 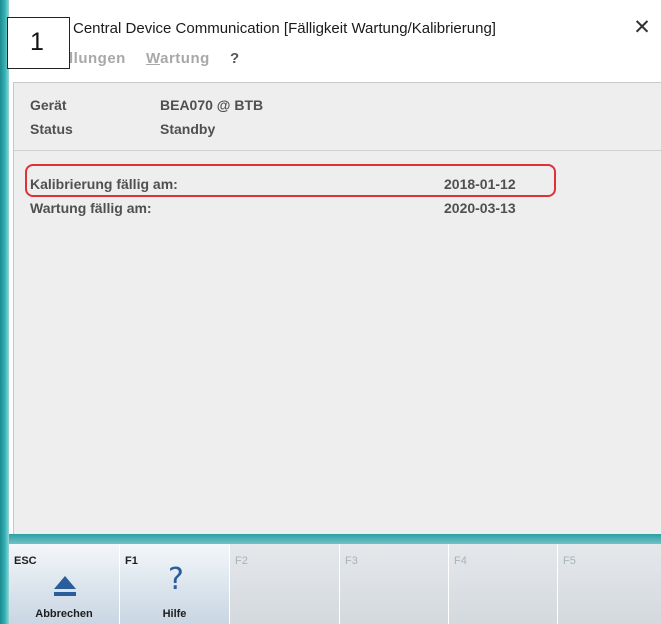 What do you see at coordinates (351, 561) in the screenshot?
I see `fkey-code-f3: F3` at bounding box center [351, 561].